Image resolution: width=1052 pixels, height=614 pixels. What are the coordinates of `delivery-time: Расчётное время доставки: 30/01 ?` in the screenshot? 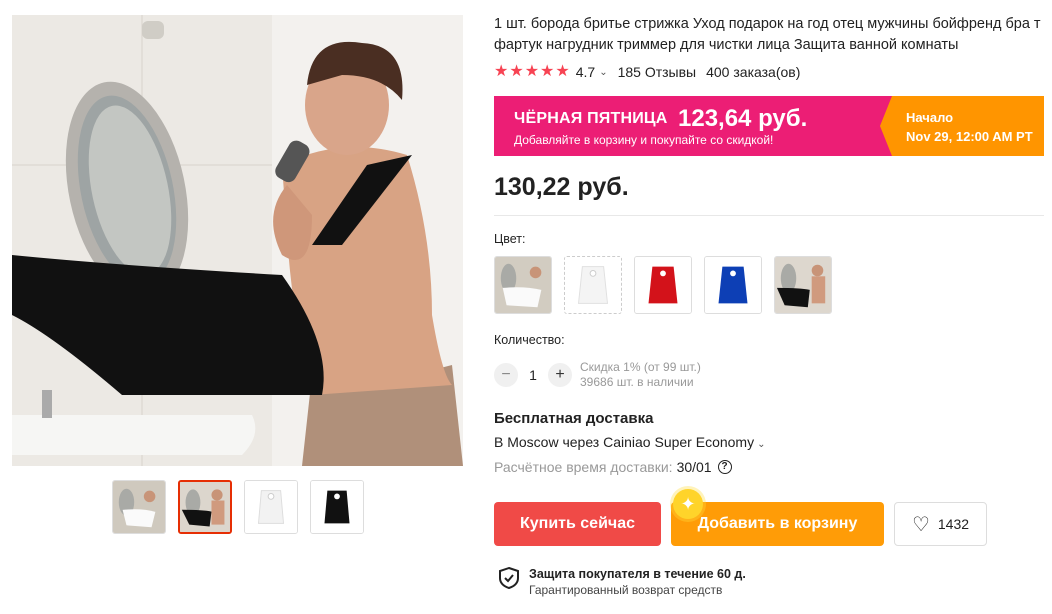 It's located at (613, 467).